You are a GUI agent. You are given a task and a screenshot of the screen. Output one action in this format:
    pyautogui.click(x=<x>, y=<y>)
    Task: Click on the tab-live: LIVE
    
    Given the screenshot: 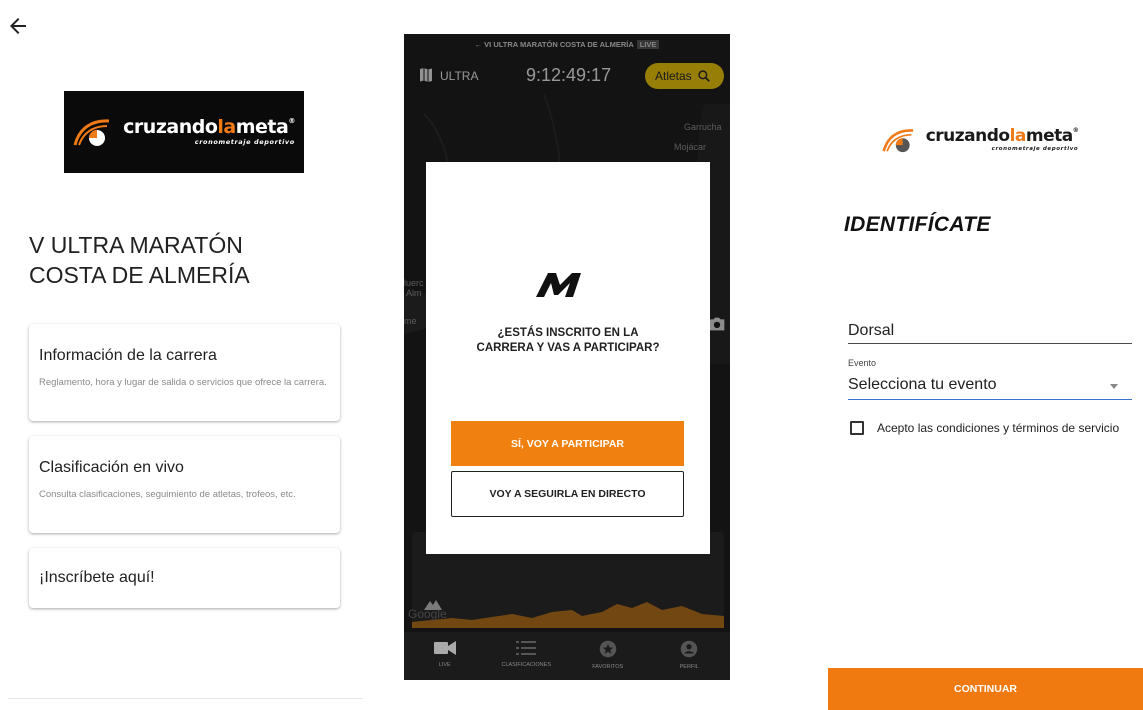 What is the action you would take?
    pyautogui.click(x=445, y=656)
    